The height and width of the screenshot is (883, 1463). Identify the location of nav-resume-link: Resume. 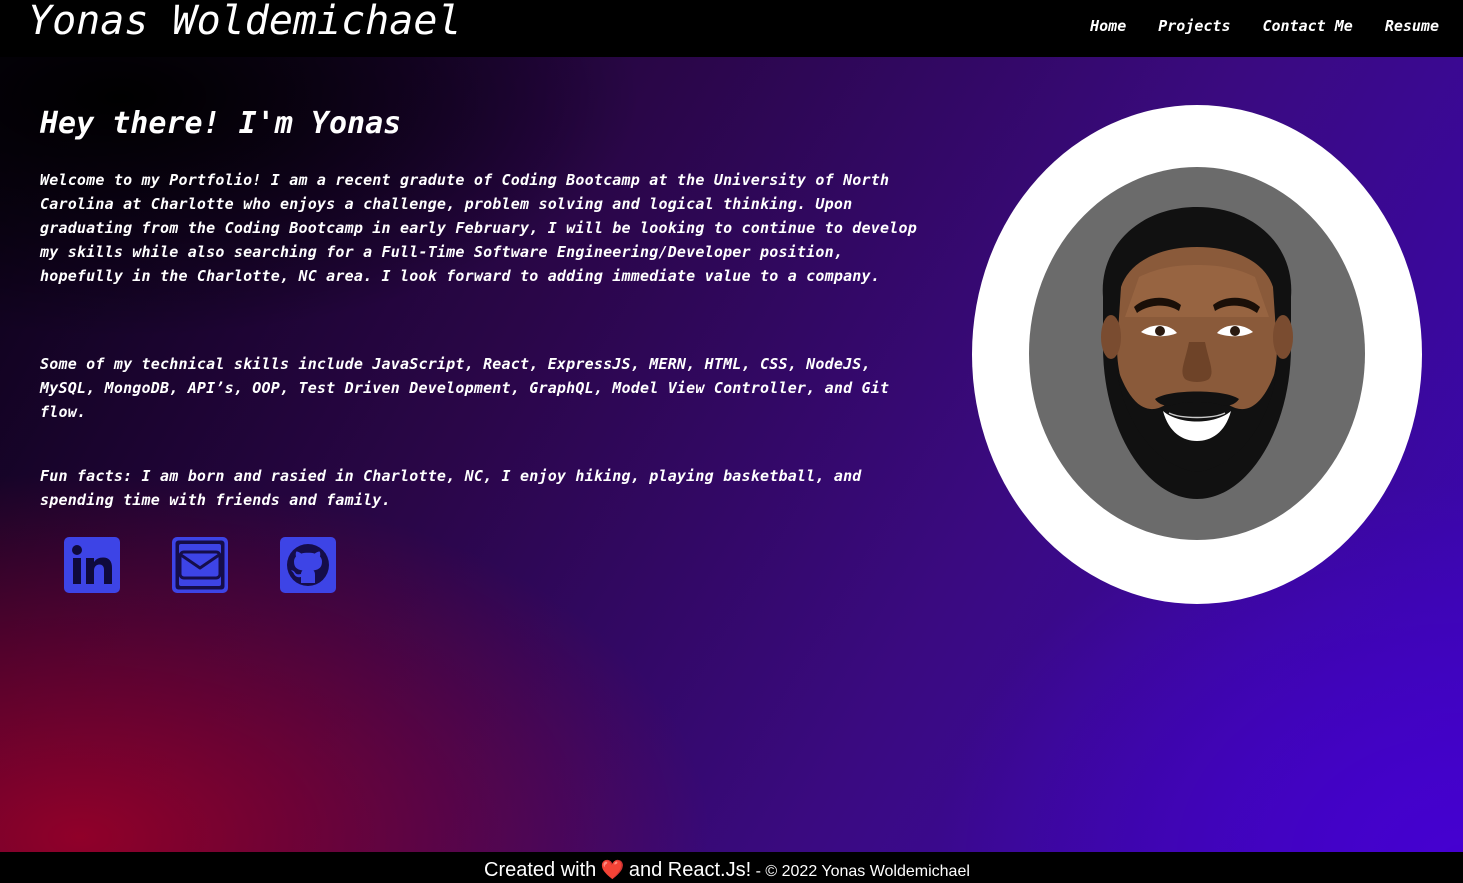
(1412, 26).